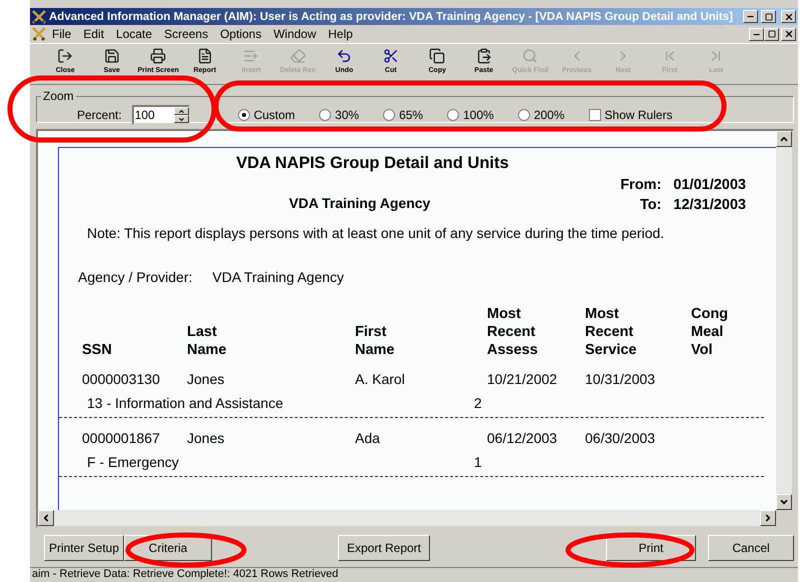 The image size is (804, 582). I want to click on report-note: Note: This report displays persons with at least one unit of any service during the time period., so click(376, 232).